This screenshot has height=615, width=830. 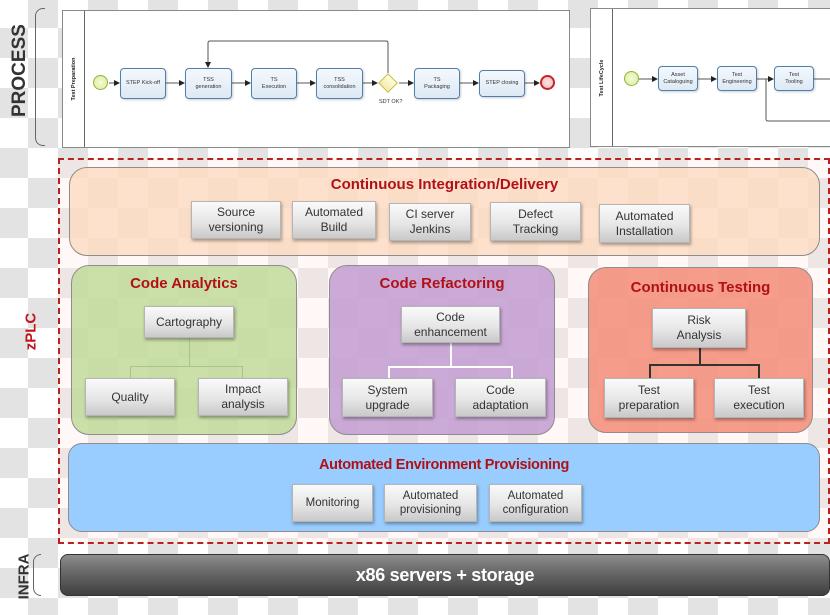 I want to click on chip-test-execution: Test execution, so click(x=759, y=398).